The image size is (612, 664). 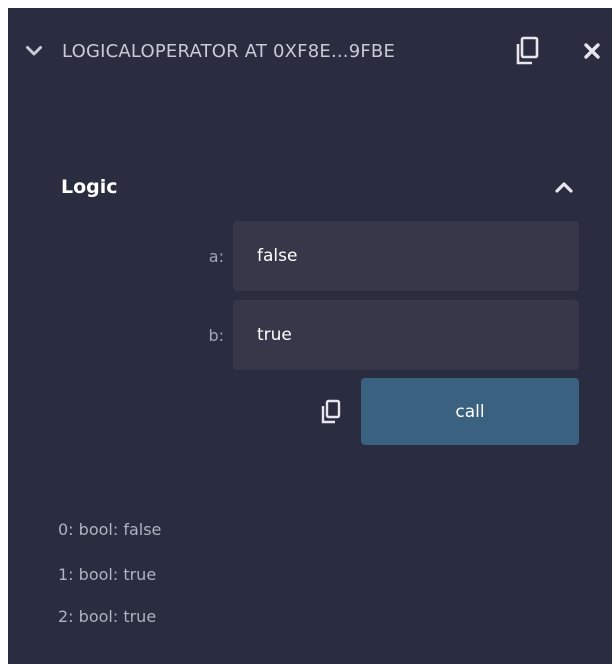 I want to click on param-label-a: a:, so click(x=216, y=256).